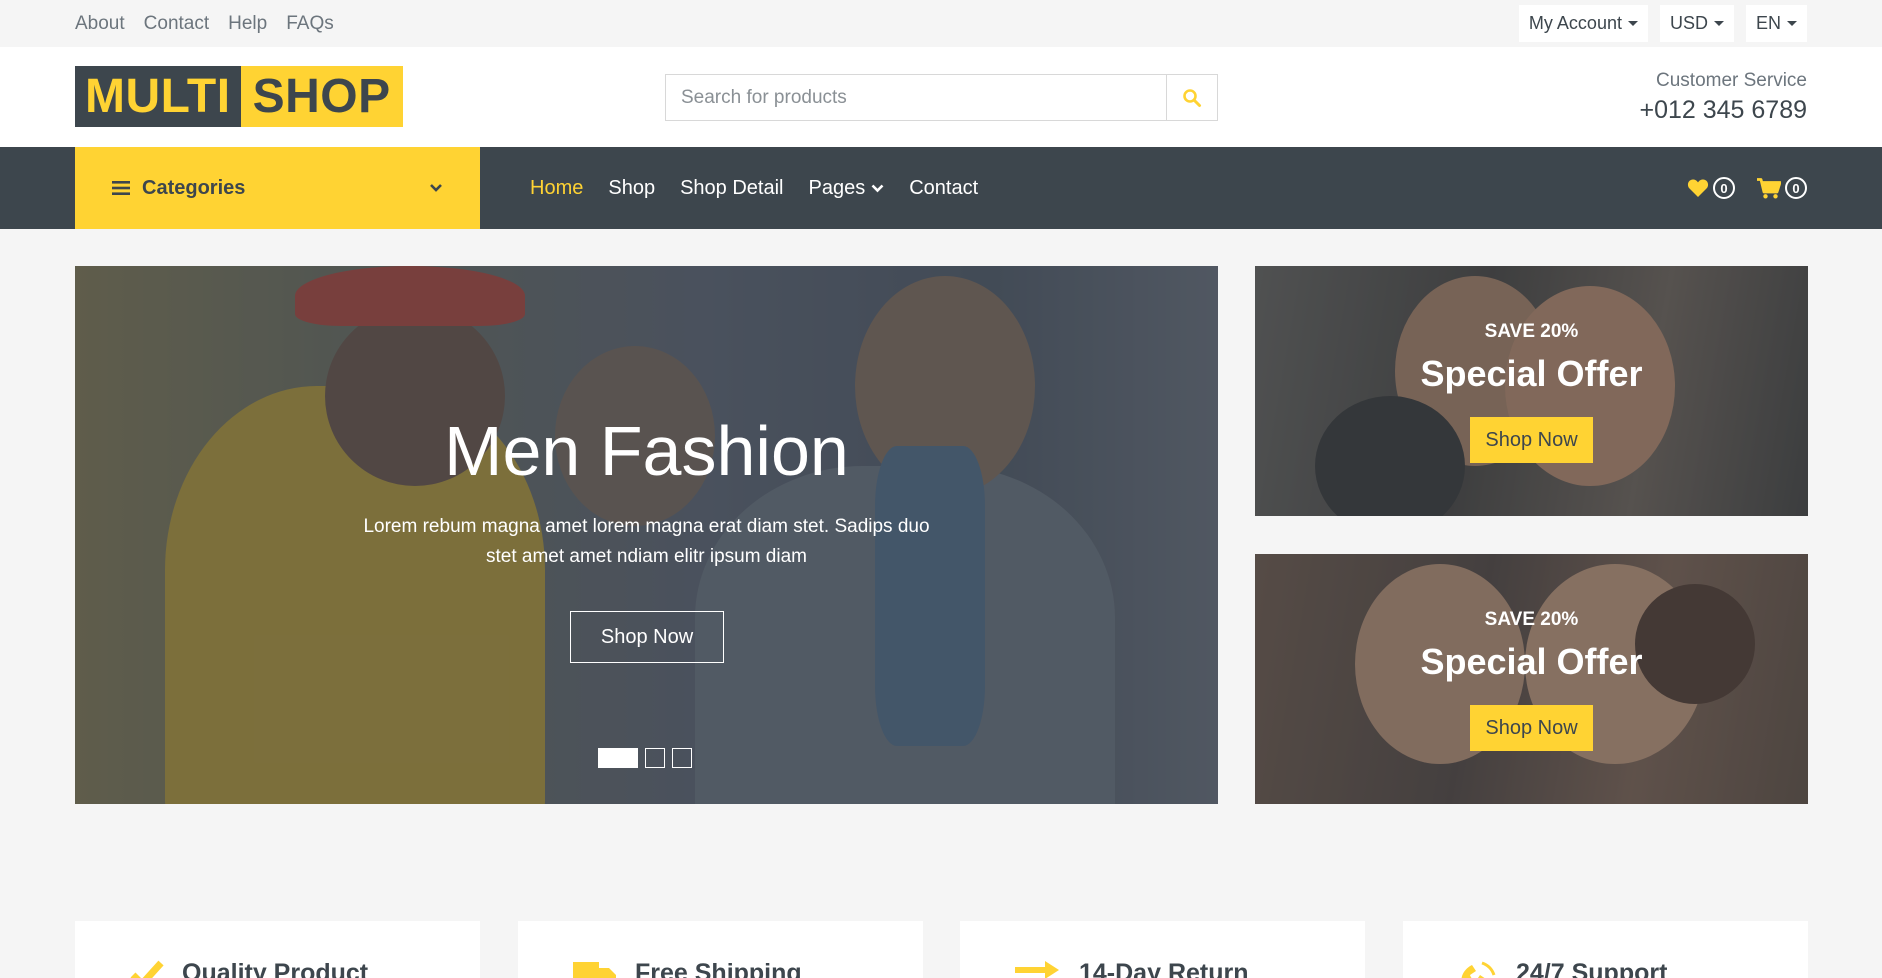 The image size is (1882, 978). What do you see at coordinates (916, 97) in the screenshot?
I see `search-input` at bounding box center [916, 97].